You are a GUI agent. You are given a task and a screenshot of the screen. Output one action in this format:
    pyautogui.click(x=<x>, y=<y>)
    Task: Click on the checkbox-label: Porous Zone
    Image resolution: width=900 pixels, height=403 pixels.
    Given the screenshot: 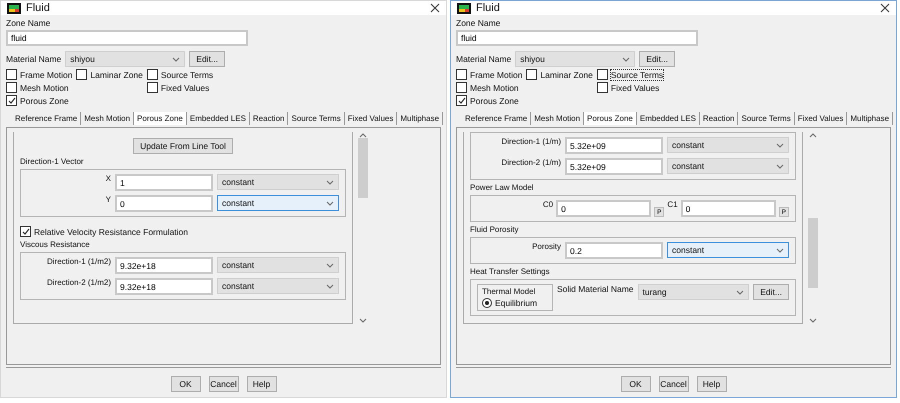 What is the action you would take?
    pyautogui.click(x=494, y=101)
    